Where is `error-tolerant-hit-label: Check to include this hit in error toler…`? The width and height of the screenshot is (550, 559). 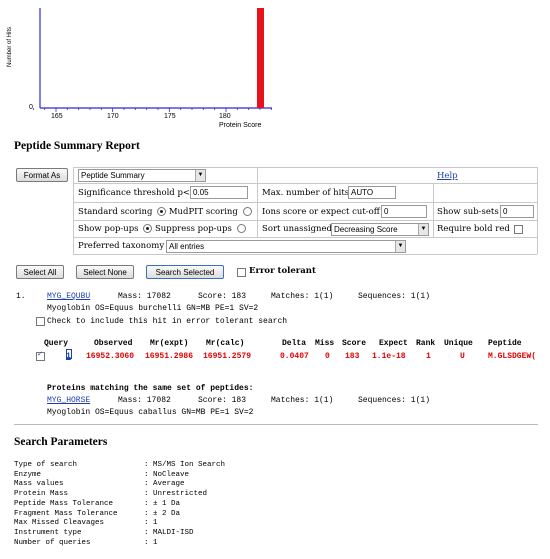
error-tolerant-hit-label: Check to include this hit in error toler… is located at coordinates (167, 321).